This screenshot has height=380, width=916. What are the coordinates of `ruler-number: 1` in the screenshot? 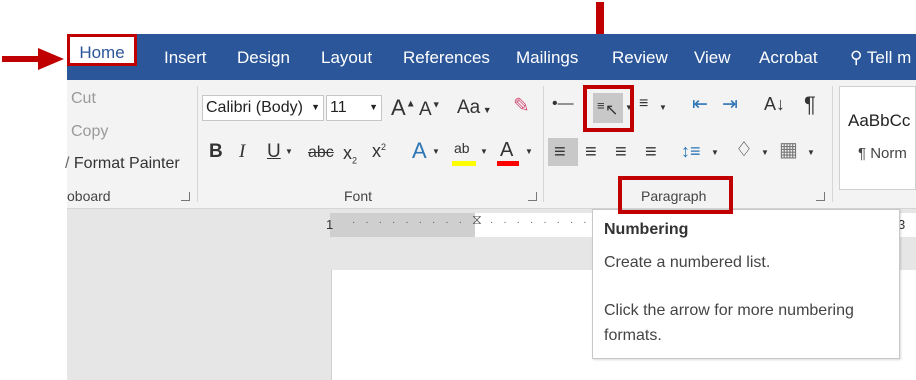 It's located at (330, 224).